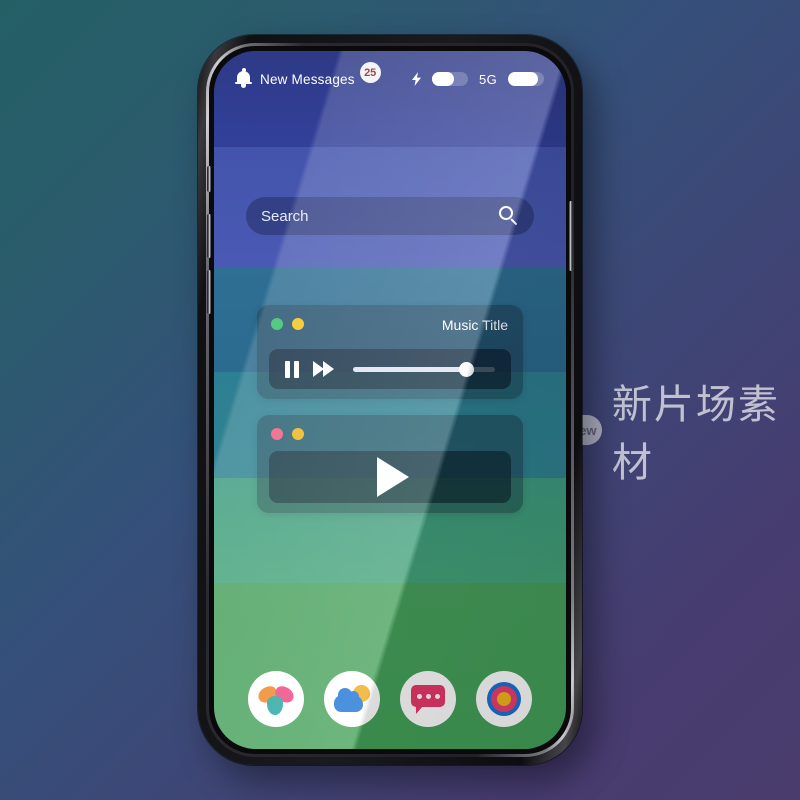  I want to click on video-screen, so click(390, 477).